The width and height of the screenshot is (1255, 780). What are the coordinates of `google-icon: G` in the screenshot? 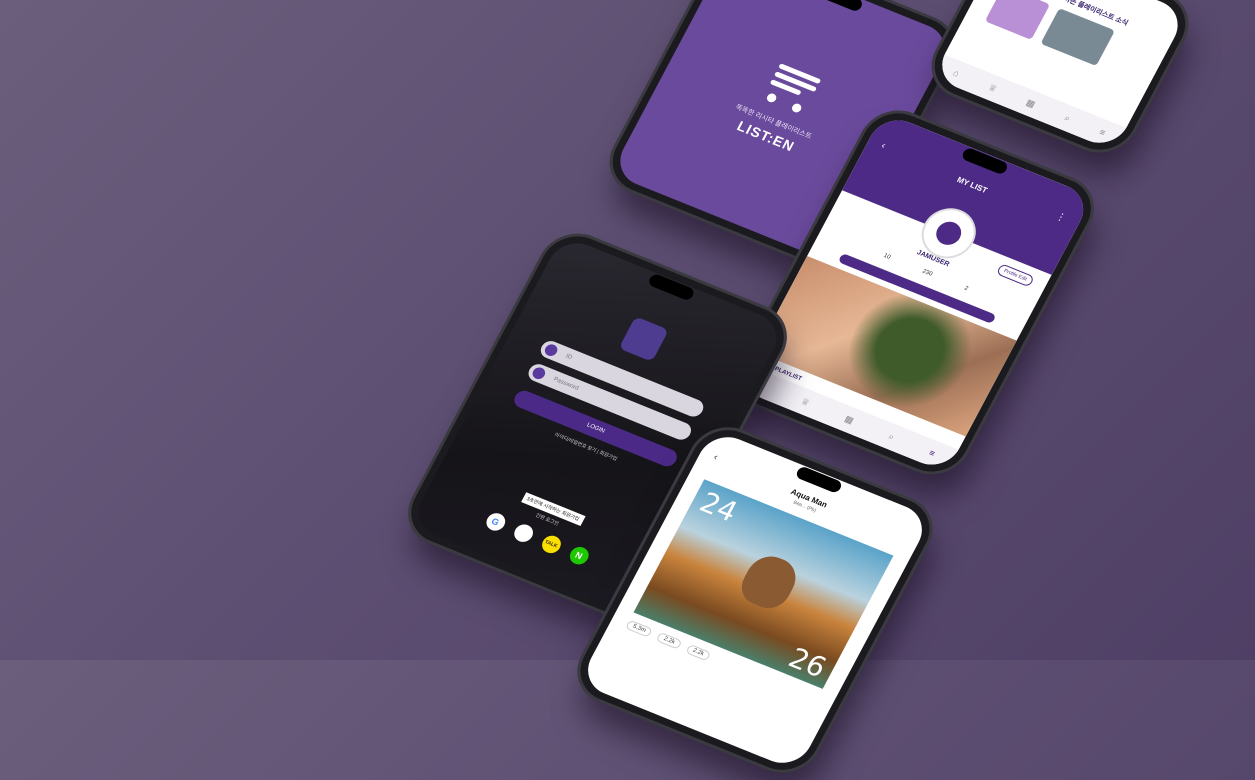 It's located at (495, 522).